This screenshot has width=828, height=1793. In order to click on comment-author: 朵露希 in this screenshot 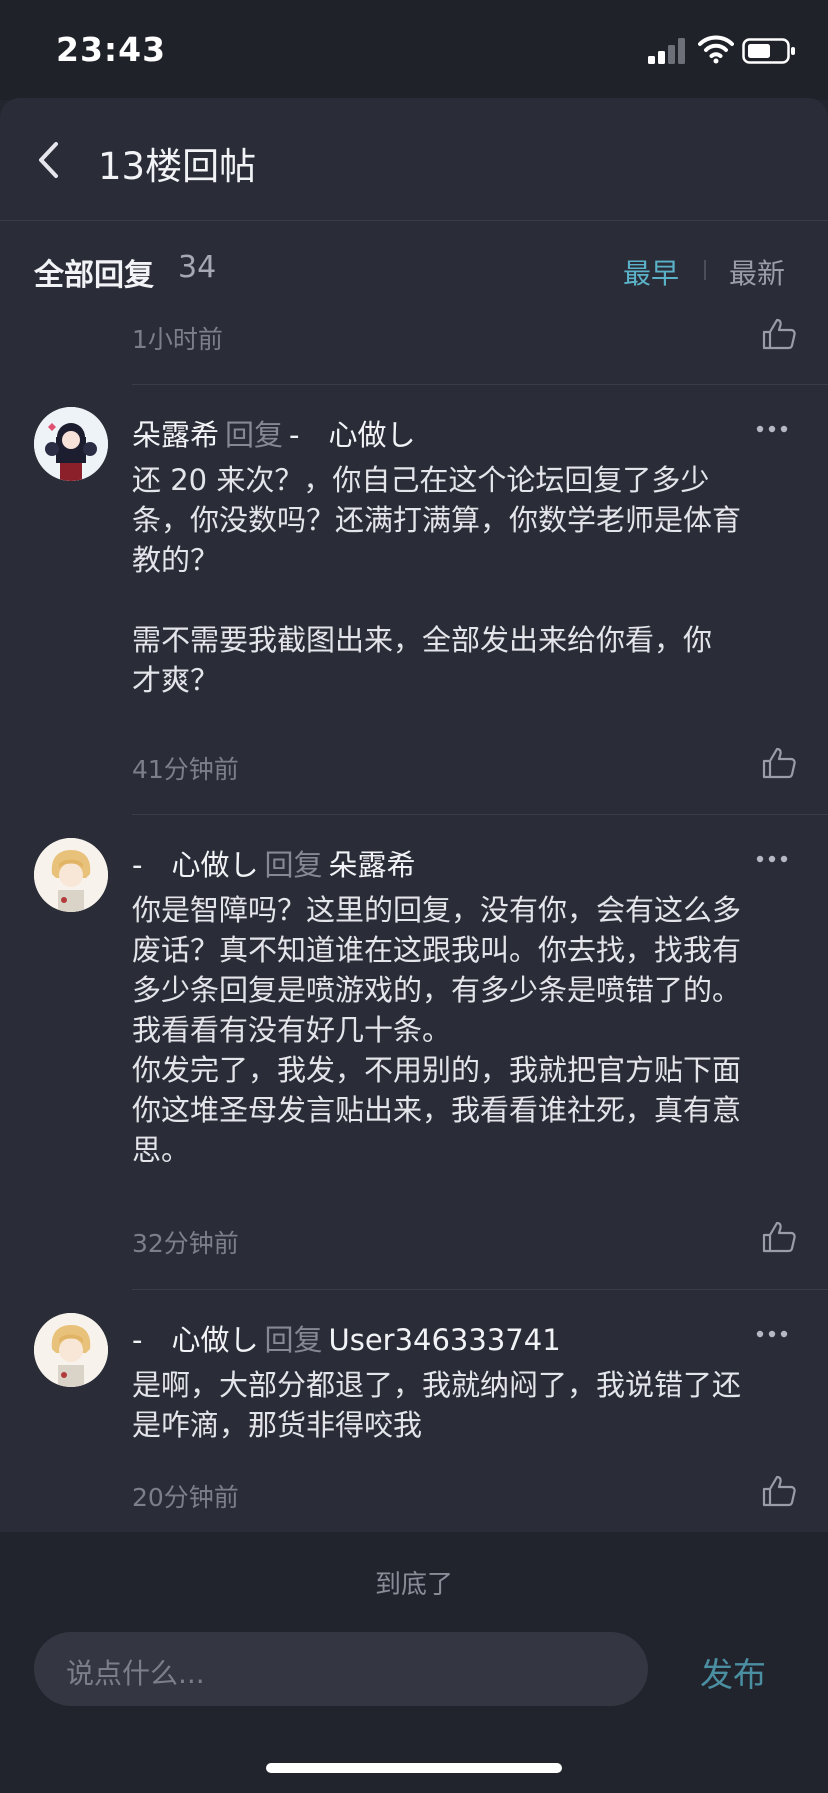, I will do `click(175, 435)`.